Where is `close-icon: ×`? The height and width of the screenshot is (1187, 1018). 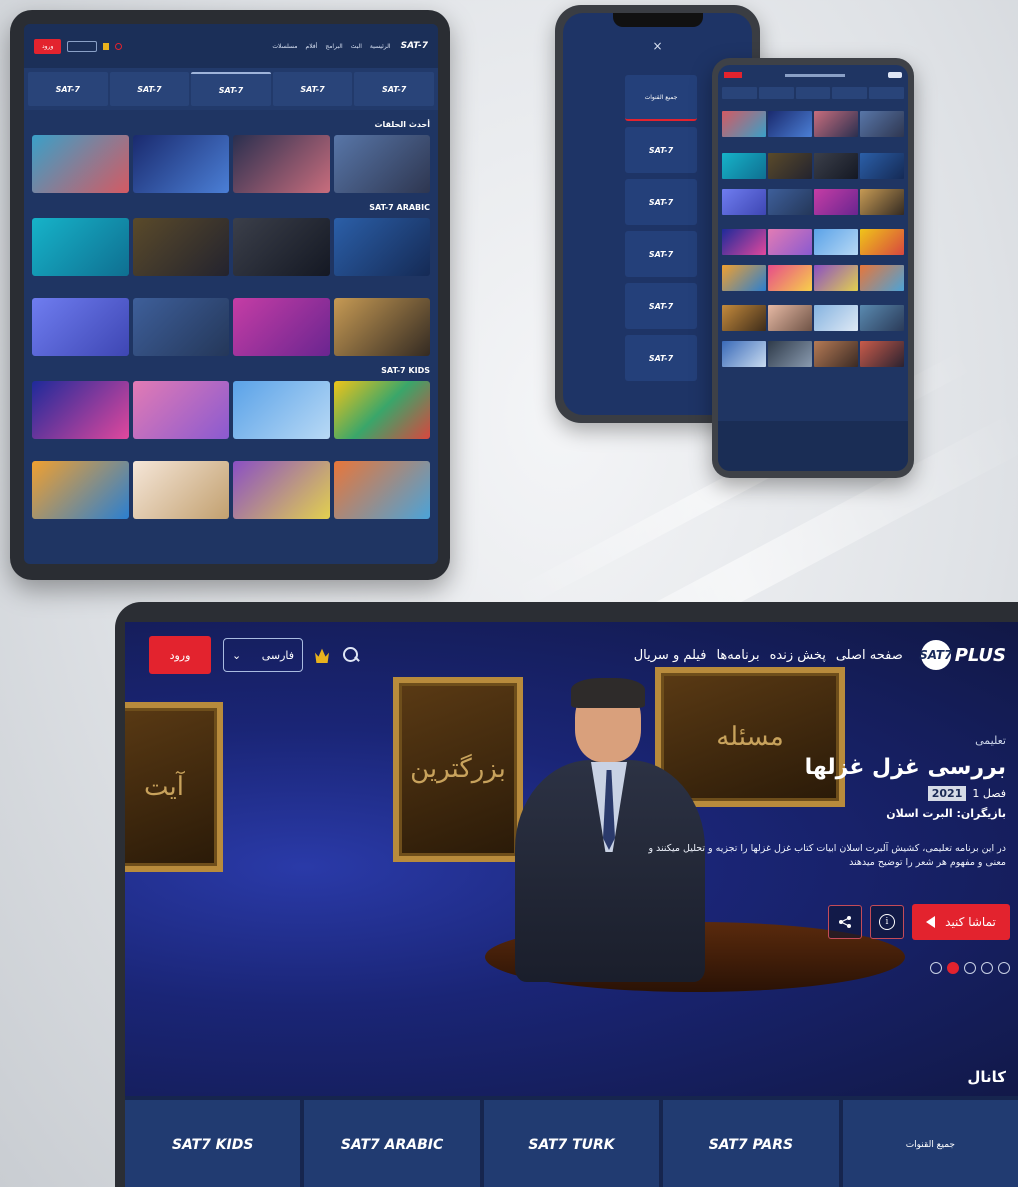
close-icon: × is located at coordinates (657, 46).